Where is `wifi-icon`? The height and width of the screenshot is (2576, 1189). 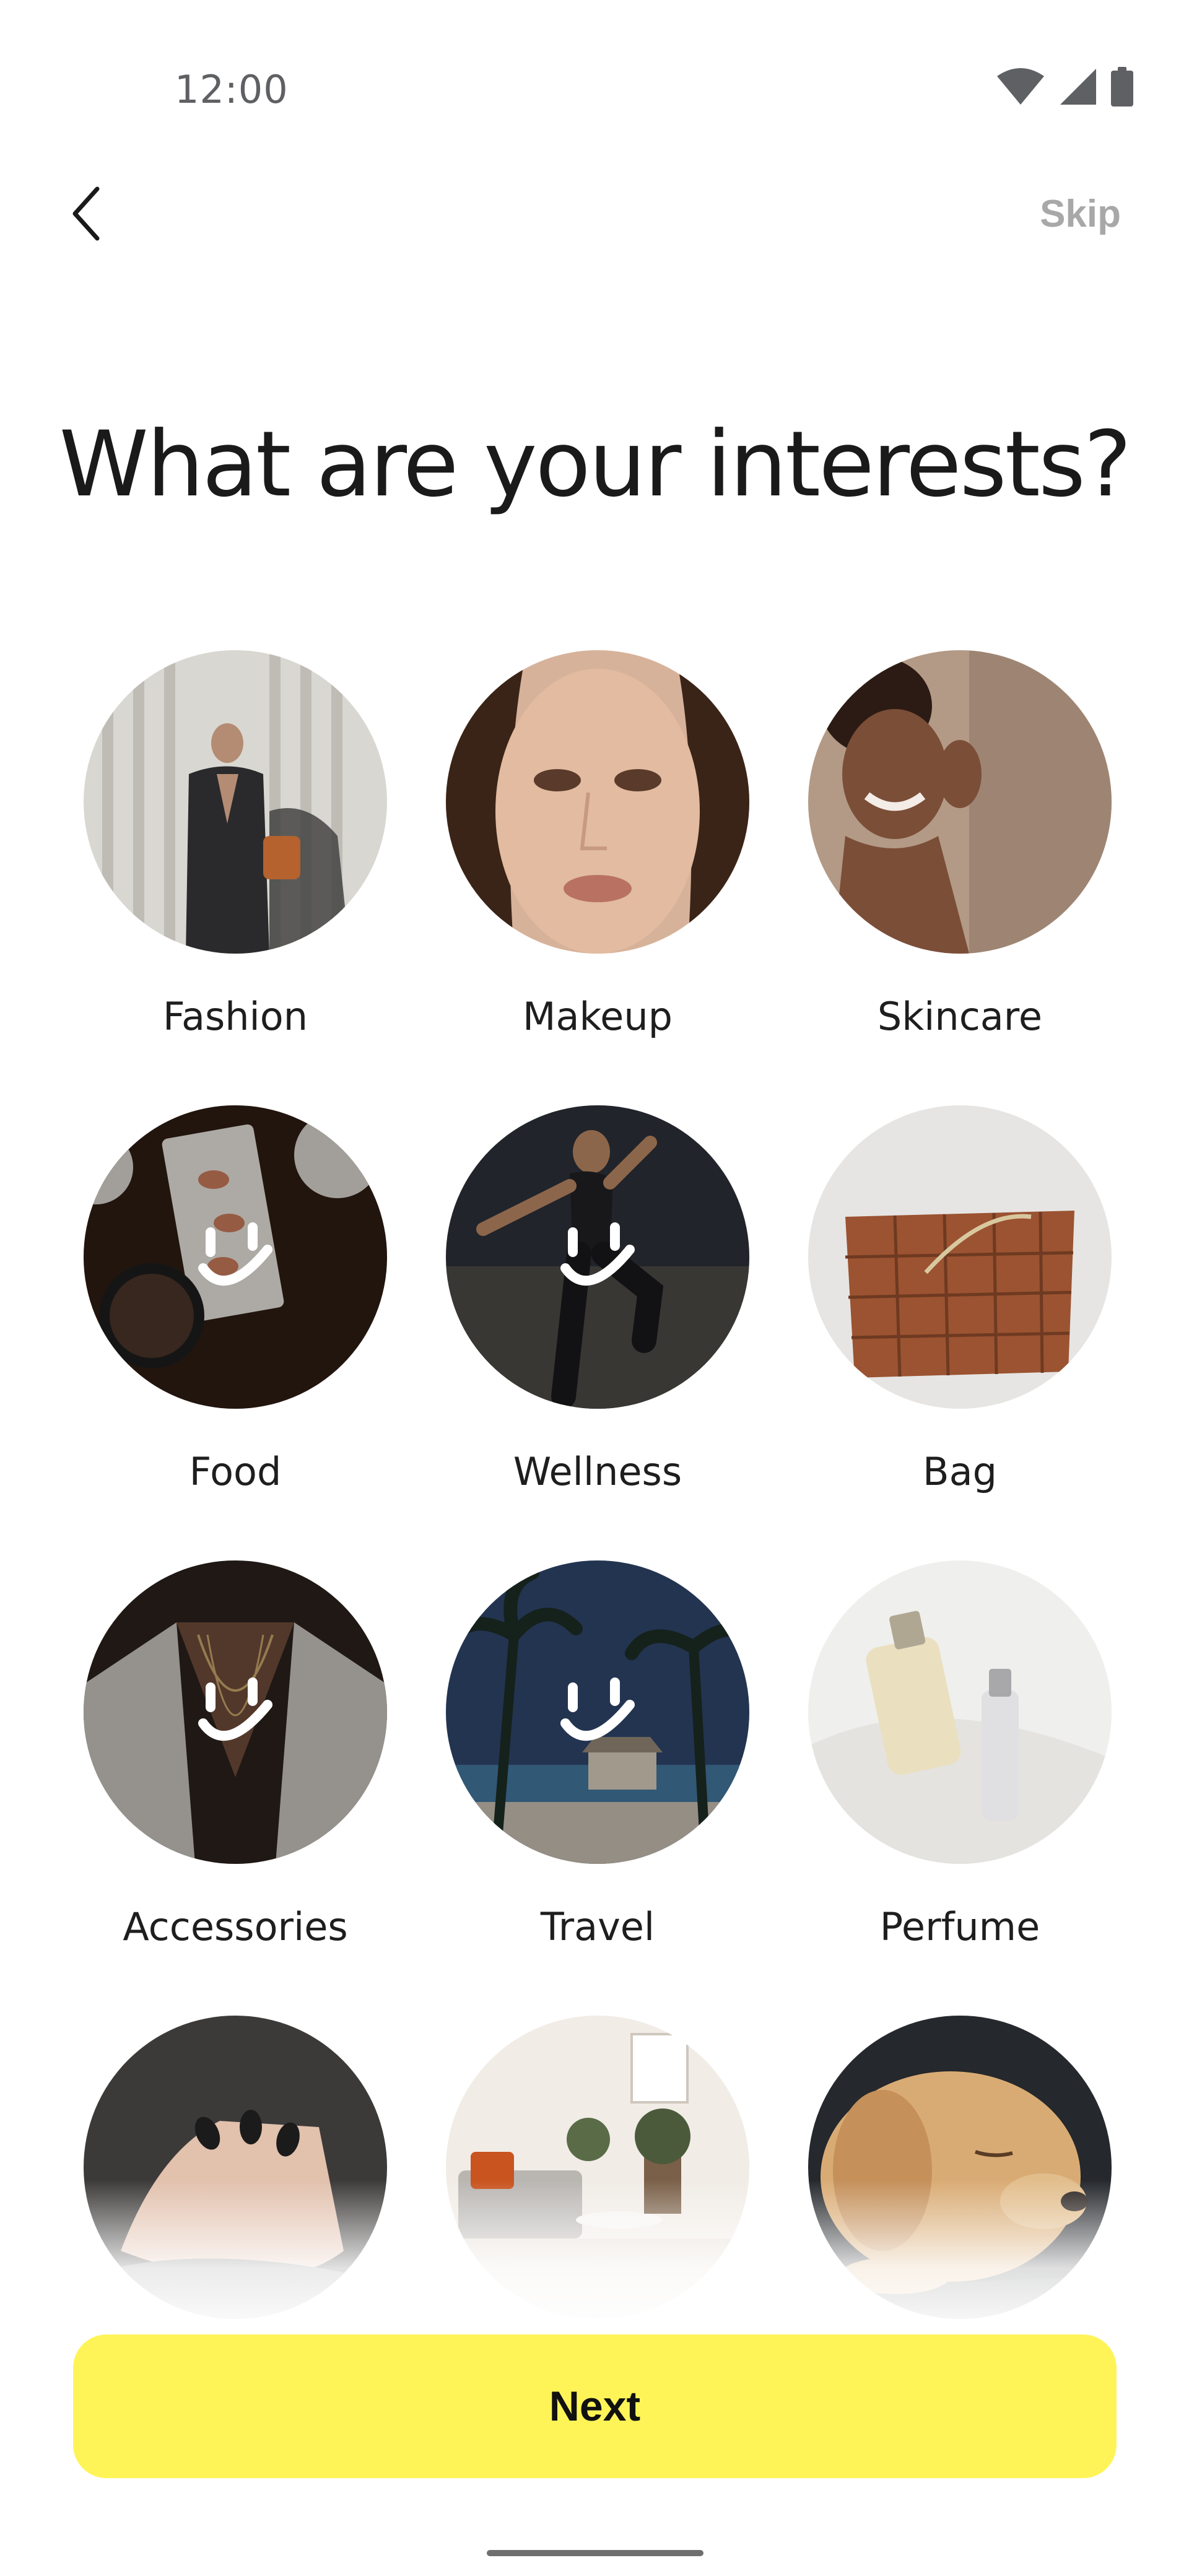 wifi-icon is located at coordinates (1020, 88).